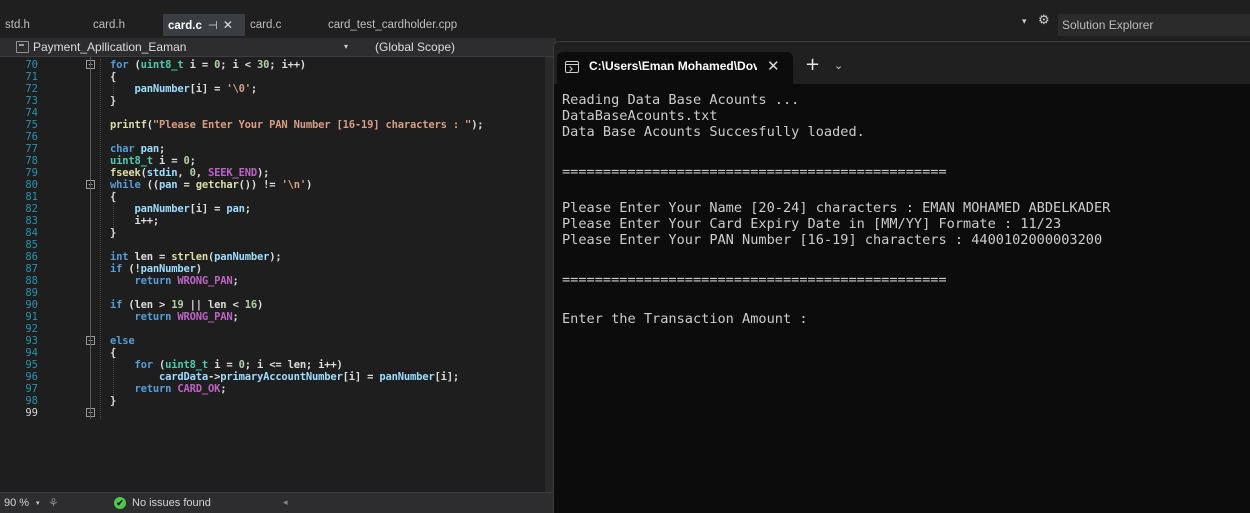 Image resolution: width=1250 pixels, height=513 pixels. Describe the element at coordinates (125, 25) in the screenshot. I see `tab-card-h: card.h` at that location.